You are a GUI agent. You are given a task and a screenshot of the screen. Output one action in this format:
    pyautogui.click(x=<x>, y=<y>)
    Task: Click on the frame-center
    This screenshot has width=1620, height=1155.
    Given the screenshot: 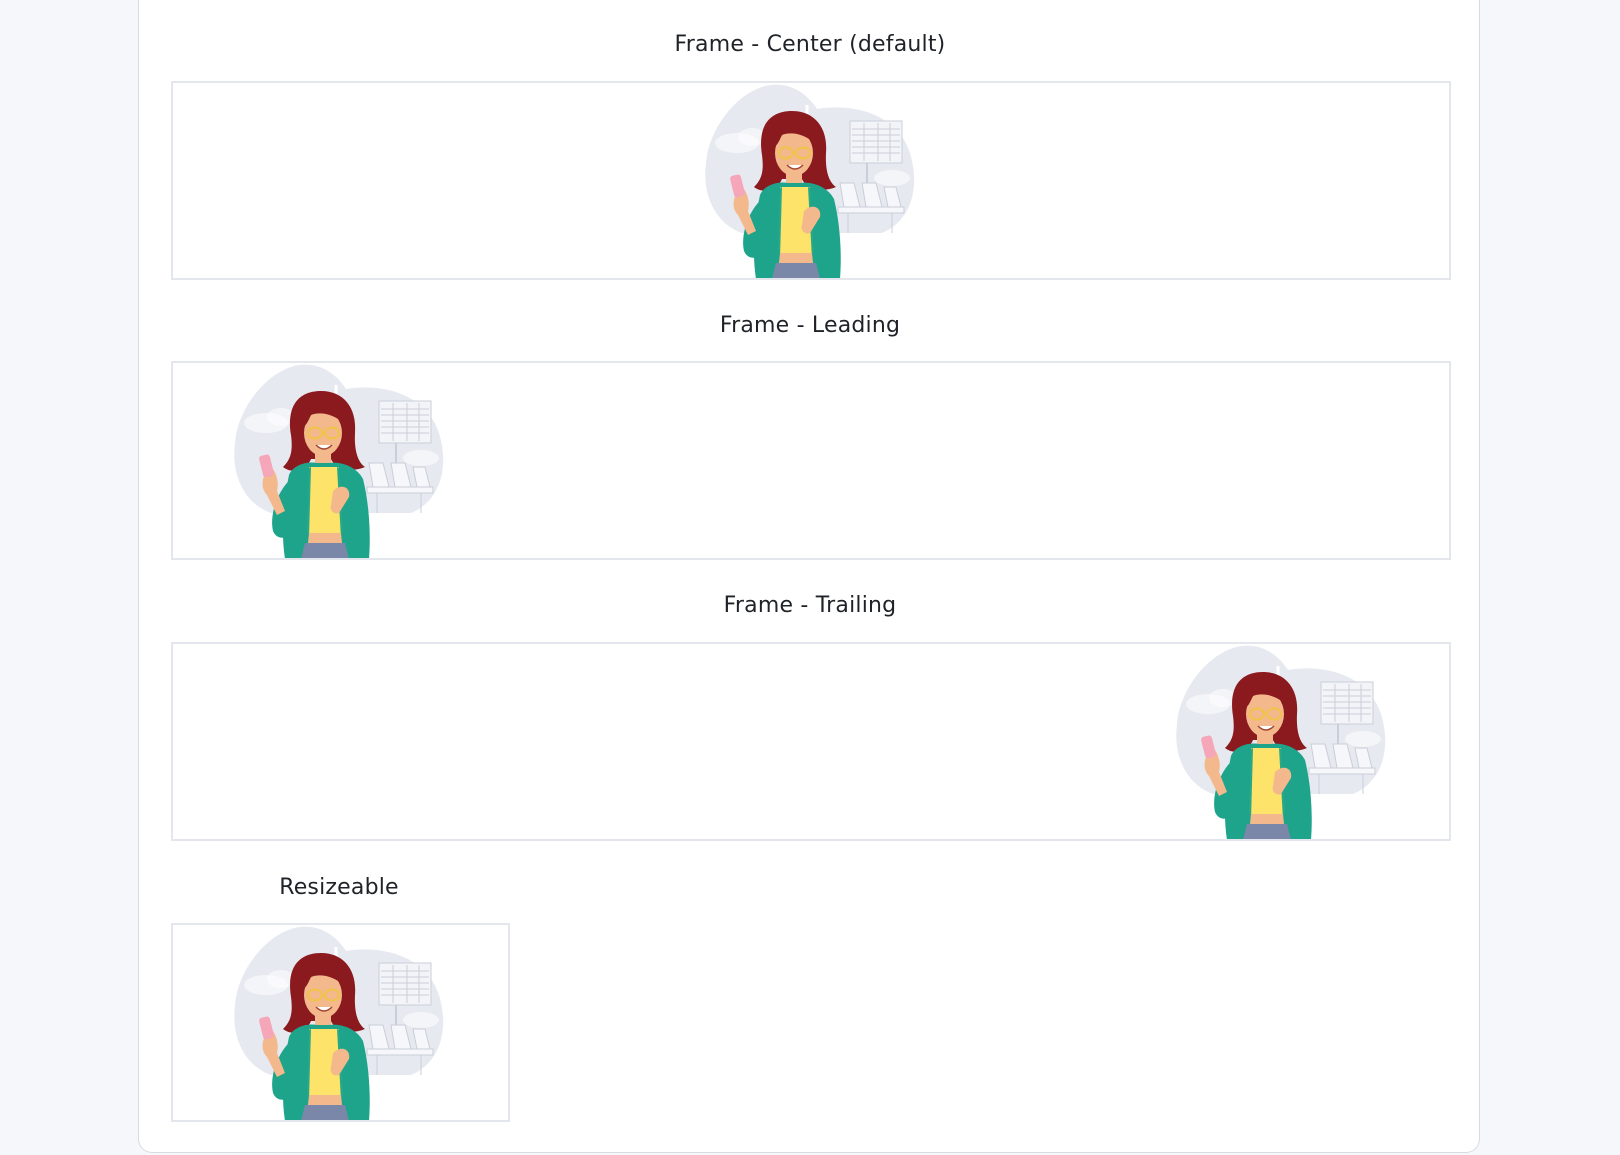 What is the action you would take?
    pyautogui.click(x=811, y=180)
    